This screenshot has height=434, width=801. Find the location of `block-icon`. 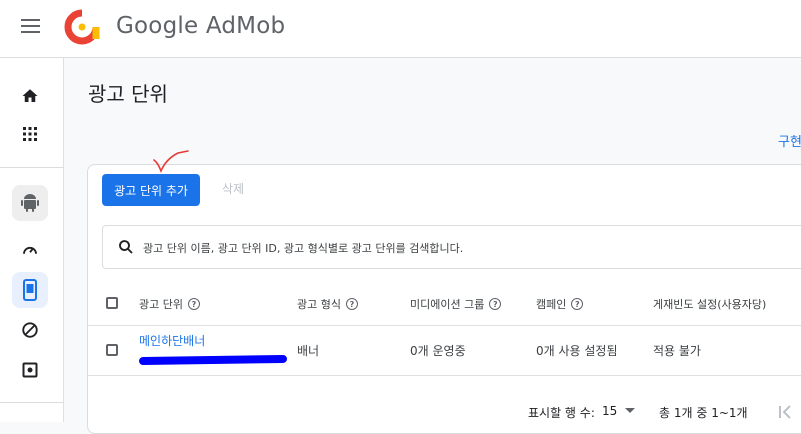

block-icon is located at coordinates (30, 330).